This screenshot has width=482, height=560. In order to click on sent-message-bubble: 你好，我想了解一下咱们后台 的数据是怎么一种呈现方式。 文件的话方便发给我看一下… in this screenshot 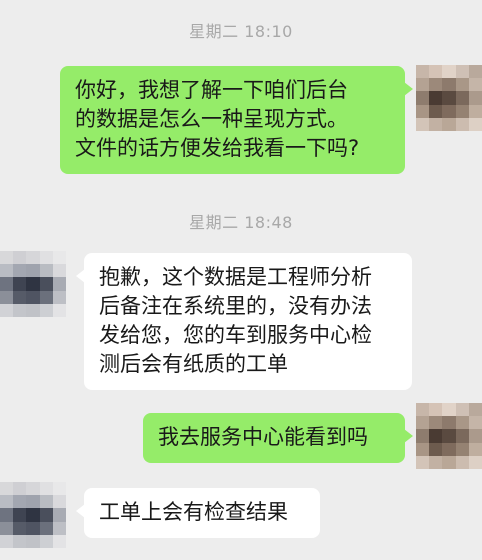, I will do `click(236, 120)`.